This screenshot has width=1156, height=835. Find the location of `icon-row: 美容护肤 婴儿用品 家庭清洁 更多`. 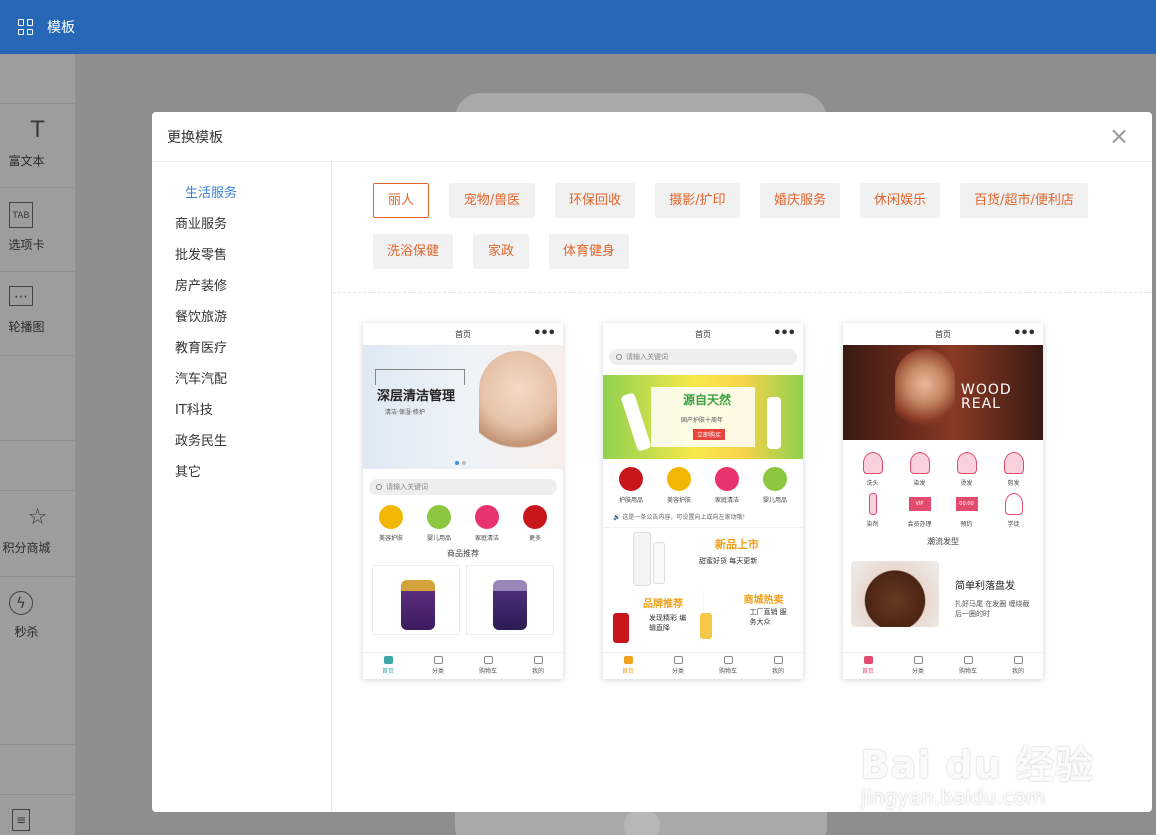

icon-row: 美容护肤 婴儿用品 家庭清洁 更多 is located at coordinates (463, 523).